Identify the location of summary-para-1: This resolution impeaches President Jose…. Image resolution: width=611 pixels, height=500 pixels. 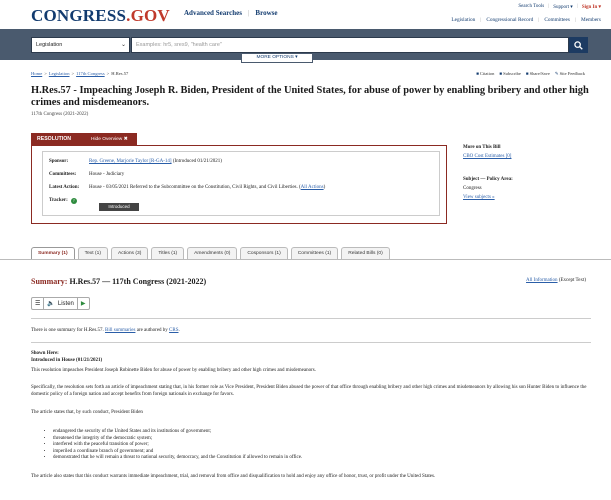
(173, 370).